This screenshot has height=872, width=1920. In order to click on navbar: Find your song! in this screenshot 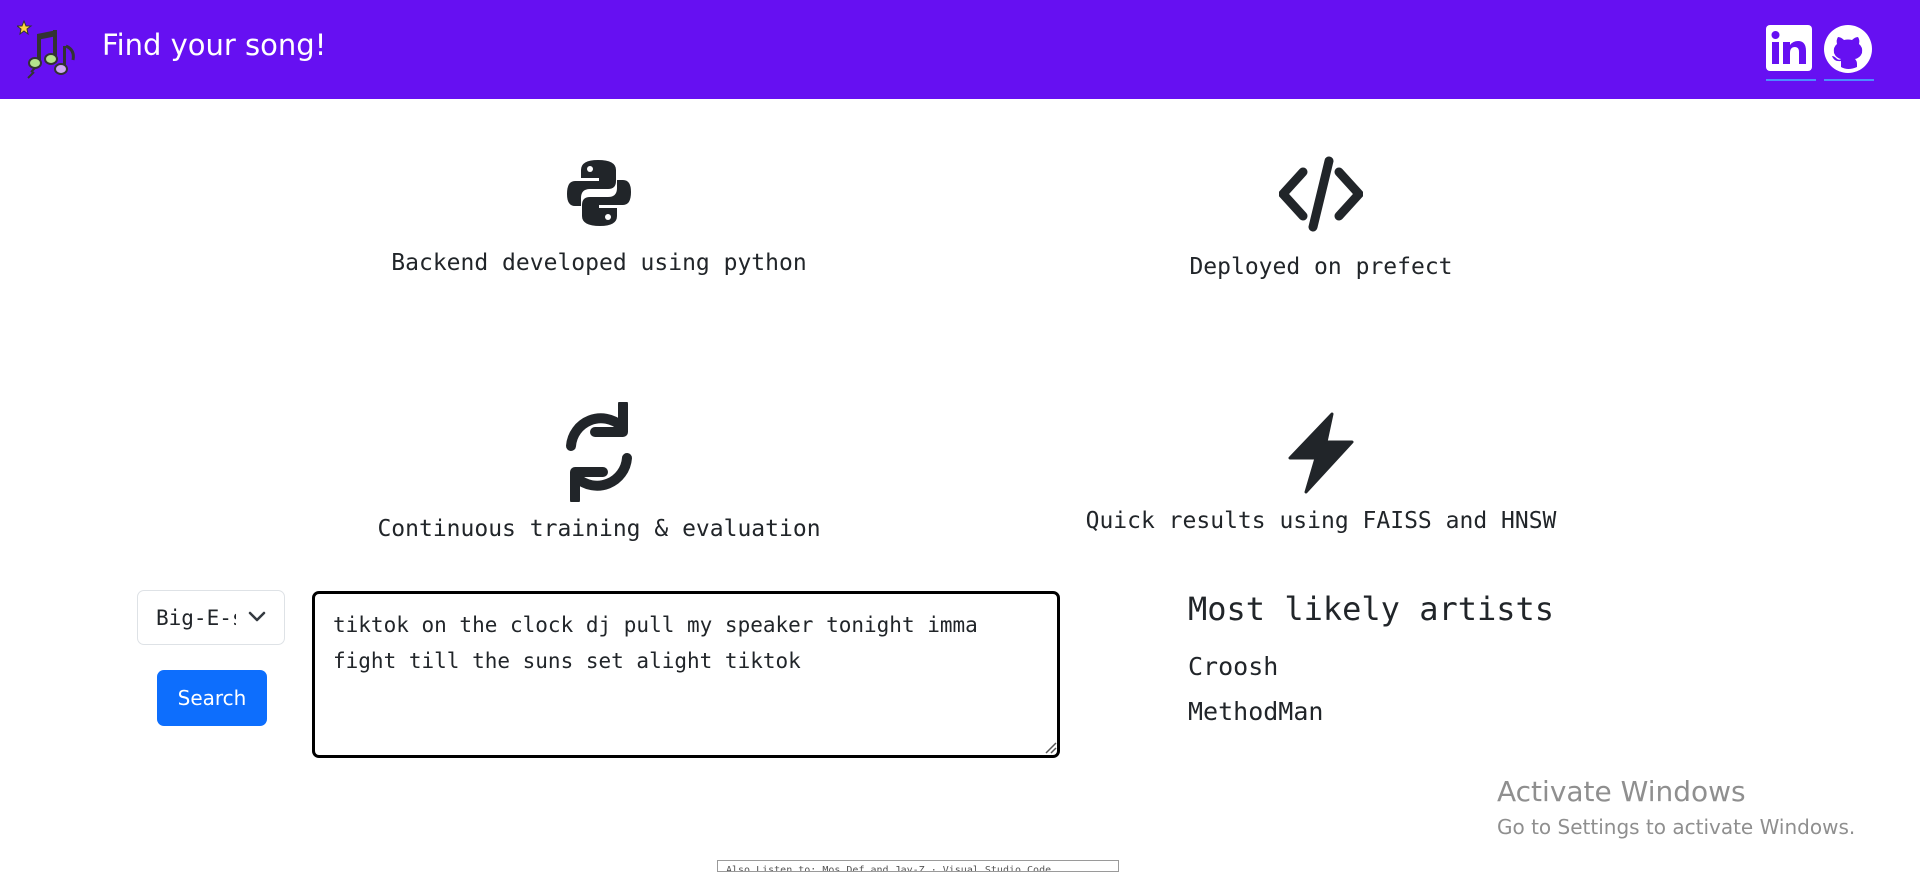, I will do `click(960, 49)`.